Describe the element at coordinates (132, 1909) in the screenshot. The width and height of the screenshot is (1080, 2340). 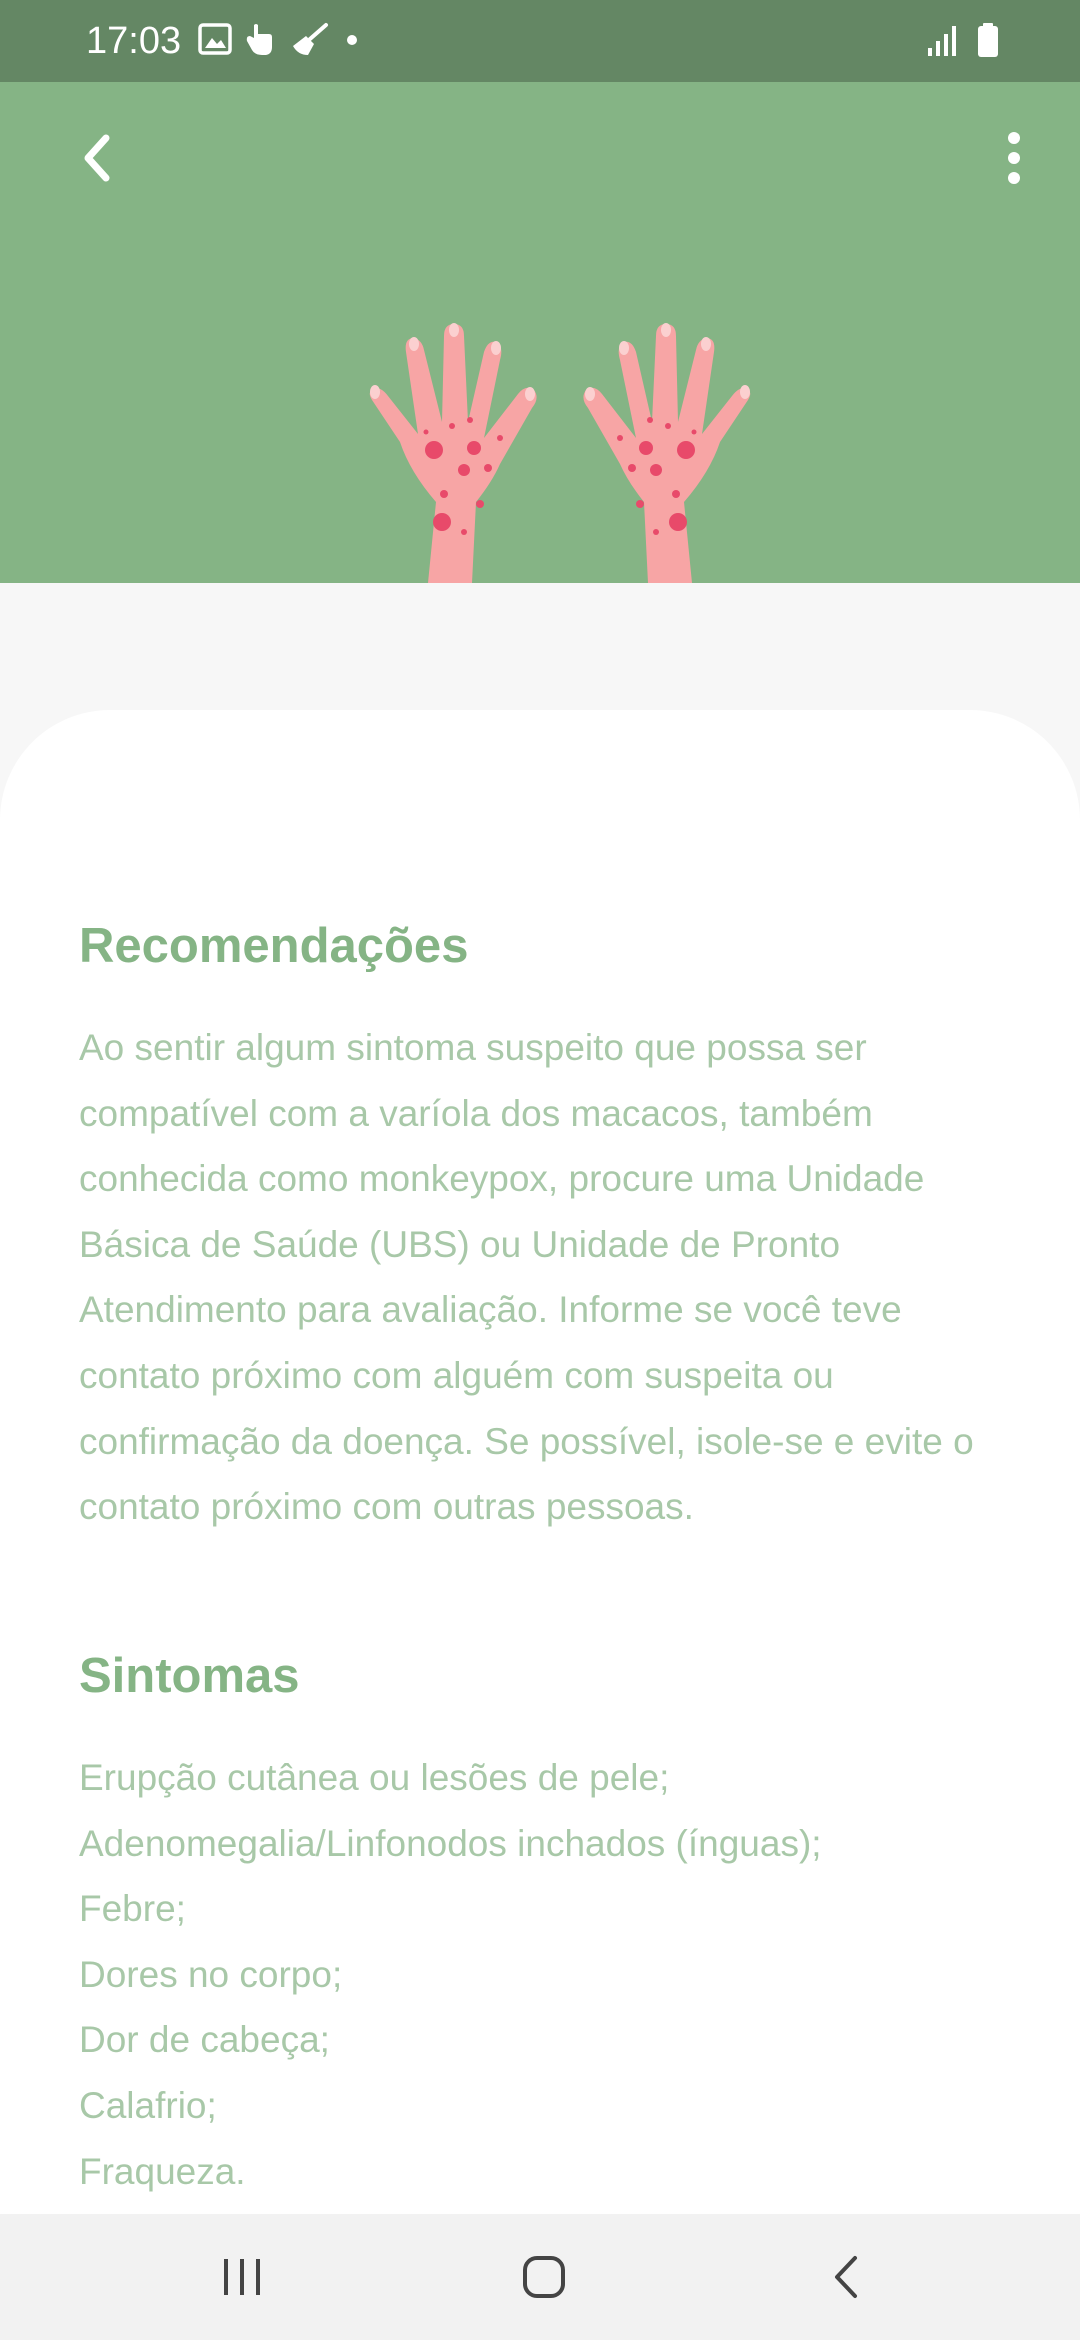
I see `symptom-item: Febre;` at that location.